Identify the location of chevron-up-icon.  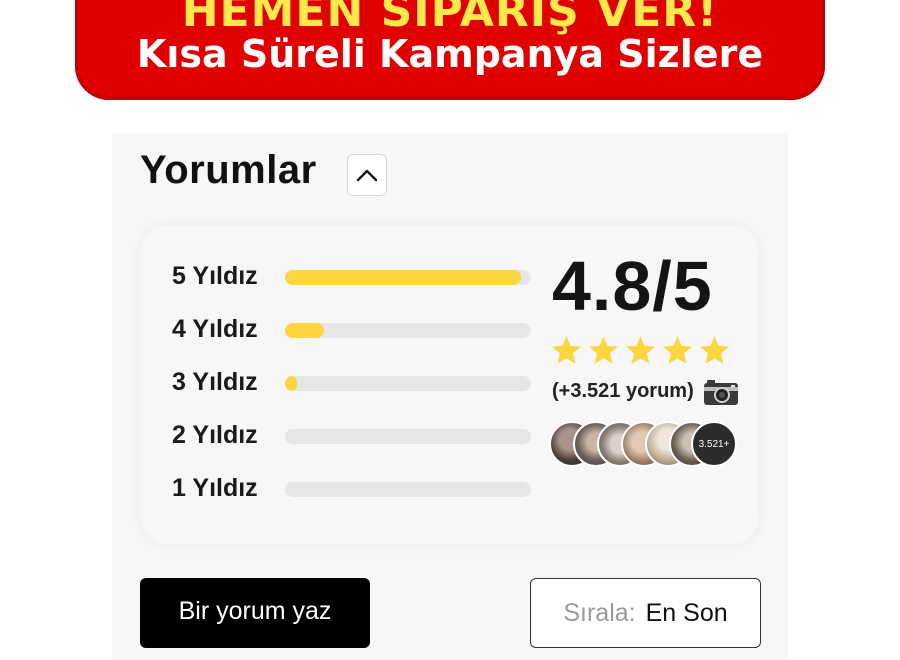
(367, 175).